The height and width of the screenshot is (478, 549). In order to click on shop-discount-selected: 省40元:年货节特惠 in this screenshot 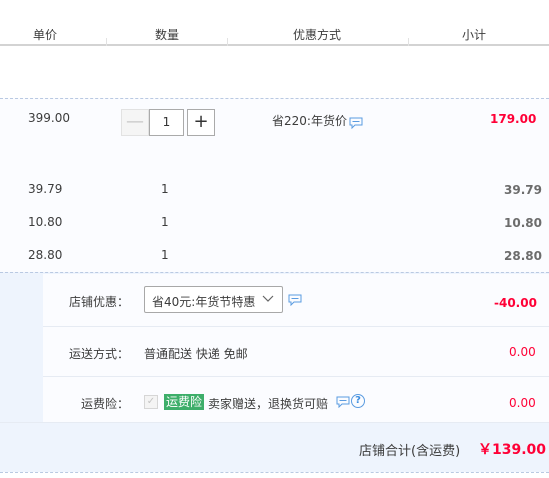, I will do `click(204, 302)`.